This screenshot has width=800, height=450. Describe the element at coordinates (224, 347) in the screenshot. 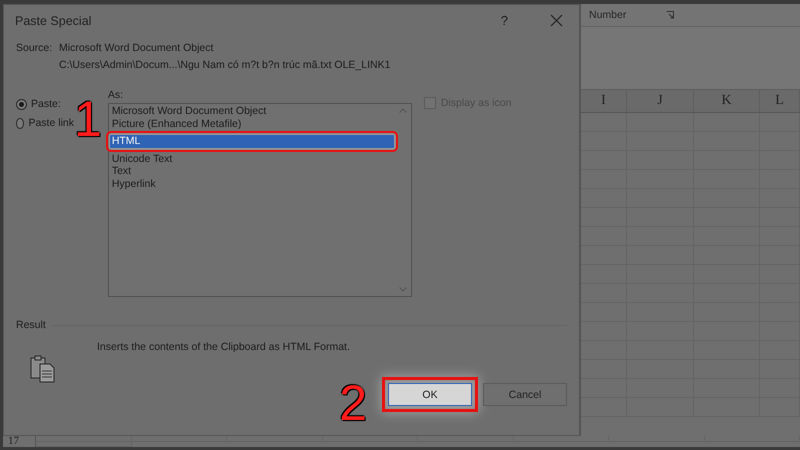

I see `result-description: Inserts the contents of the Clipboard as HTML Format.` at that location.